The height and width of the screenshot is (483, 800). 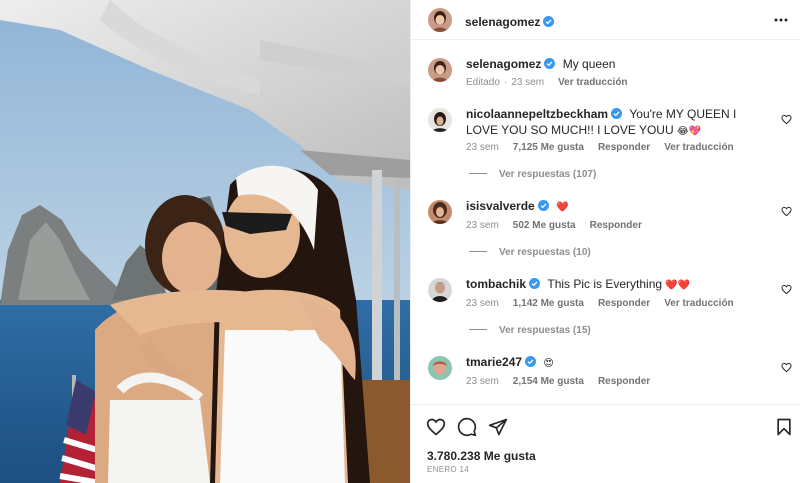 I want to click on more-options-icon, so click(x=781, y=20).